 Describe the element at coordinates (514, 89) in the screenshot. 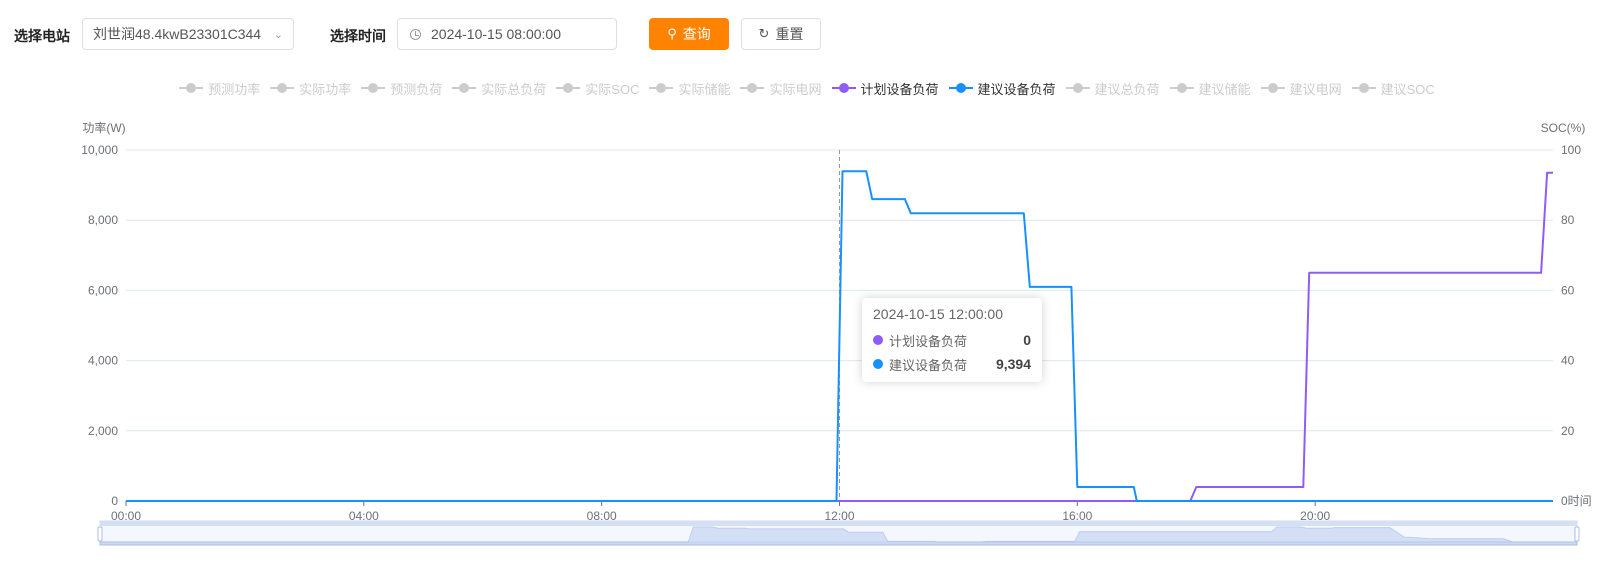

I see `legend-label: 实际总负荷` at that location.